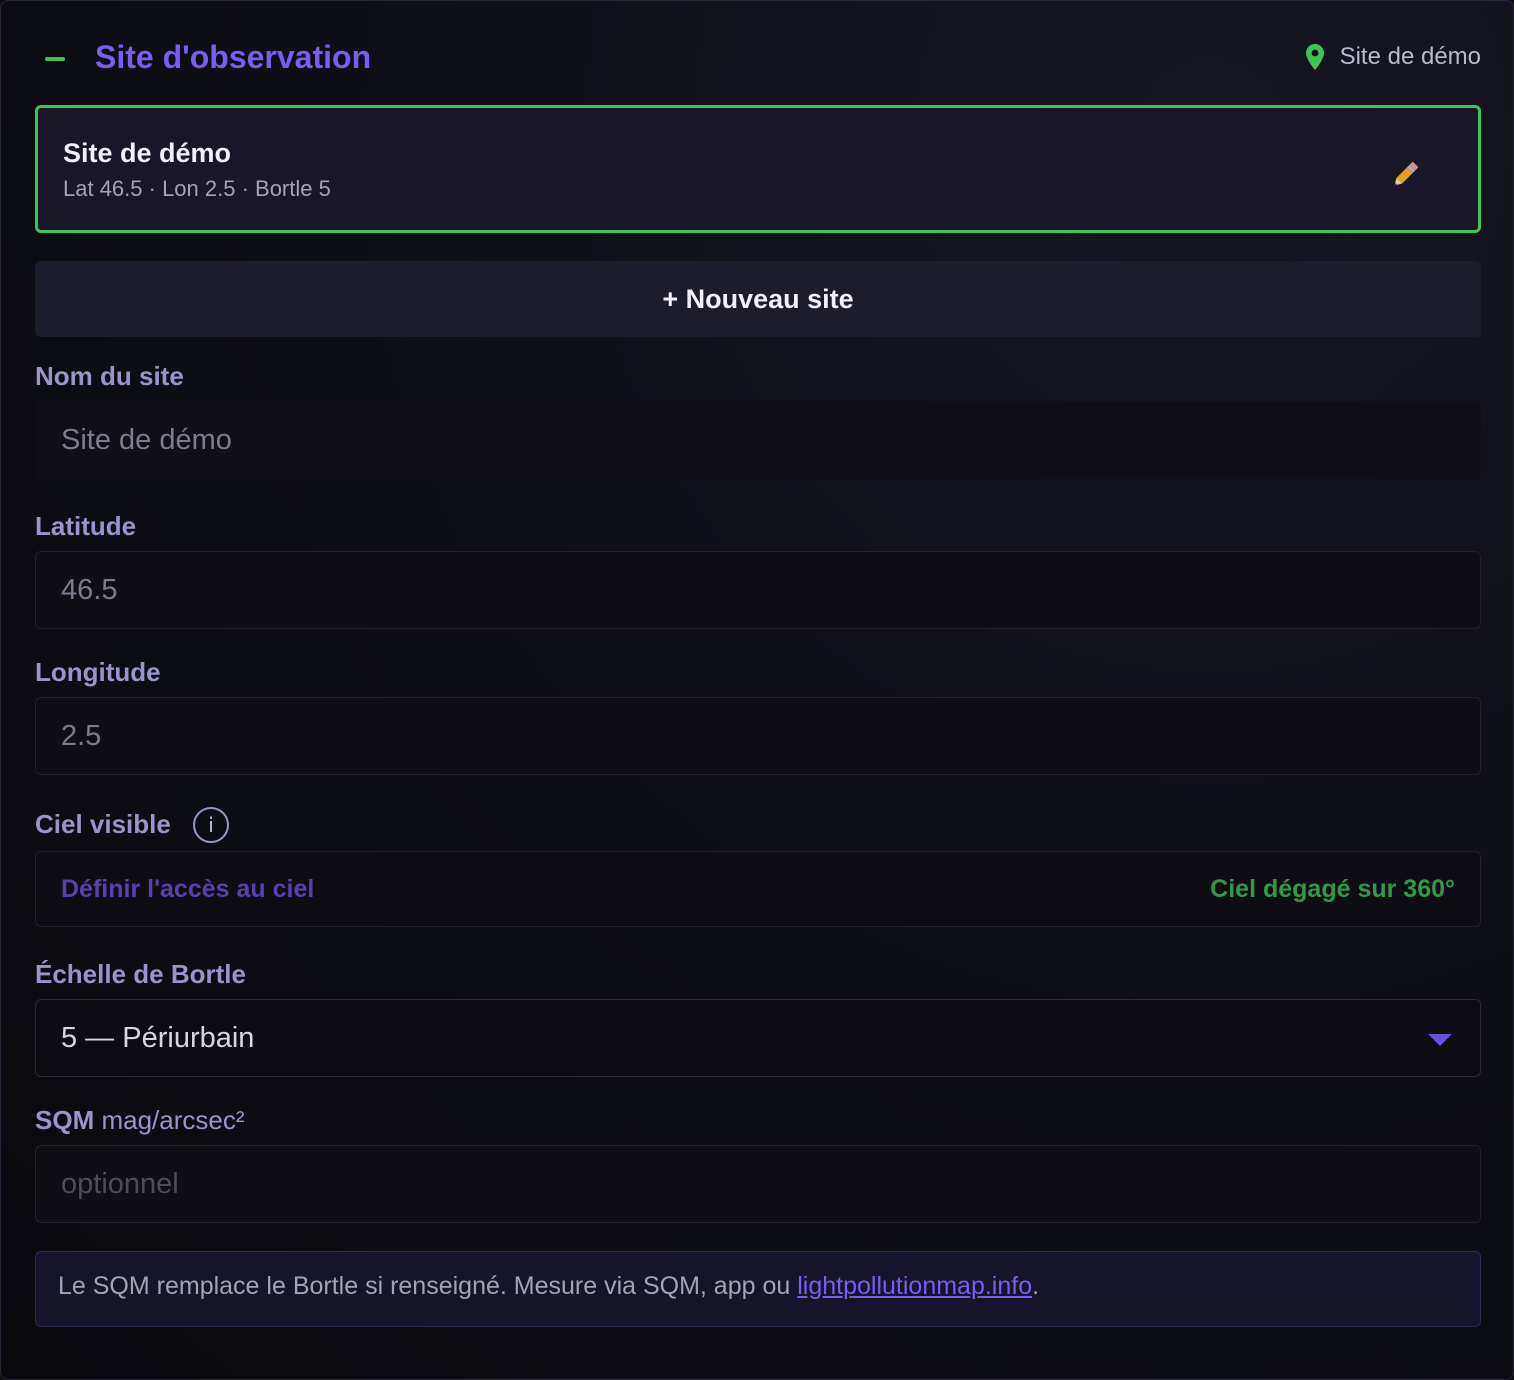  I want to click on sqm-unit: mag/arcsec², so click(173, 1120).